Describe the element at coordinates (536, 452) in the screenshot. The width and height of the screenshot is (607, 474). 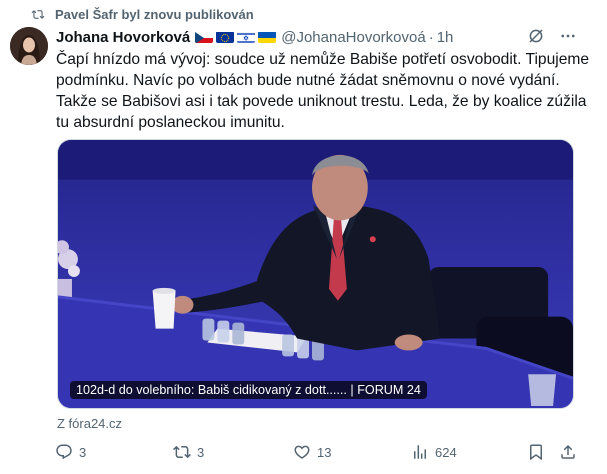
I see `bookmark-icon` at that location.